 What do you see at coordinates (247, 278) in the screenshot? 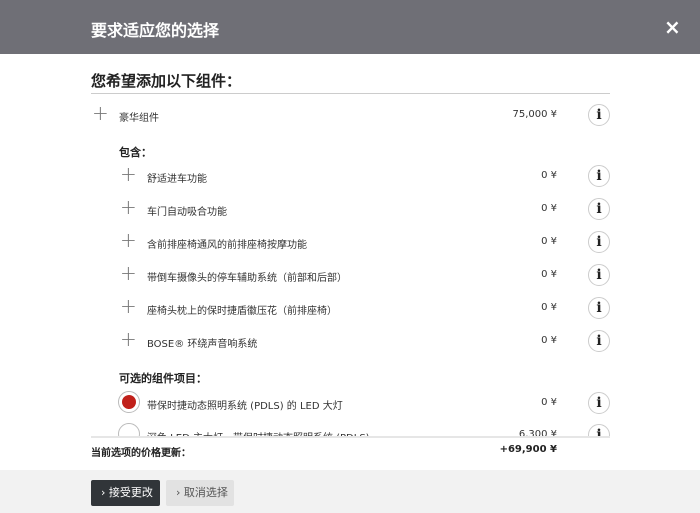
I see `item-label: 带倒车摄像头的停车辅助系统（前部和后部）` at bounding box center [247, 278].